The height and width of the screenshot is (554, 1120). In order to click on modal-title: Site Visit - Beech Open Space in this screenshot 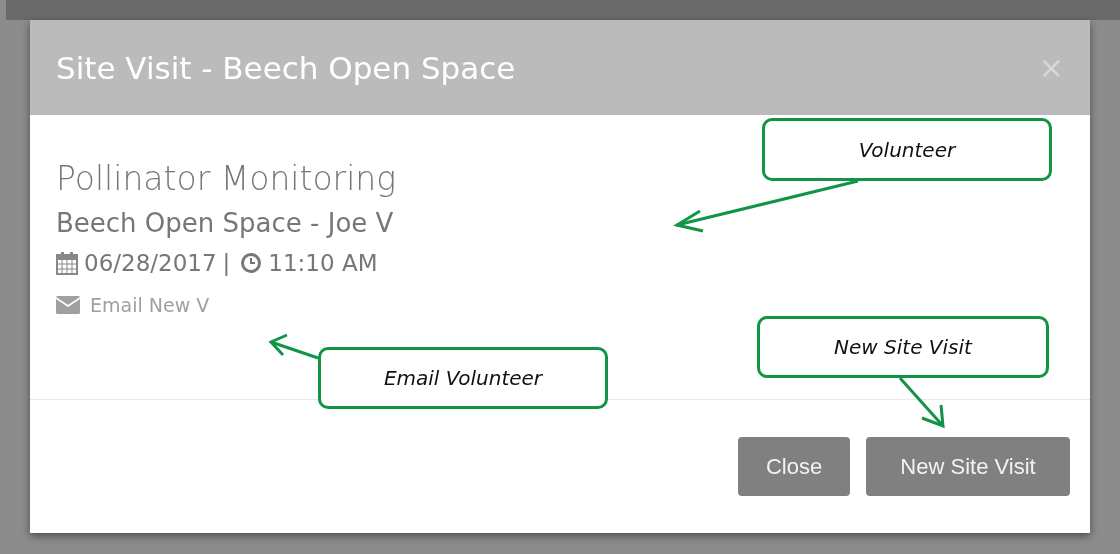, I will do `click(286, 67)`.